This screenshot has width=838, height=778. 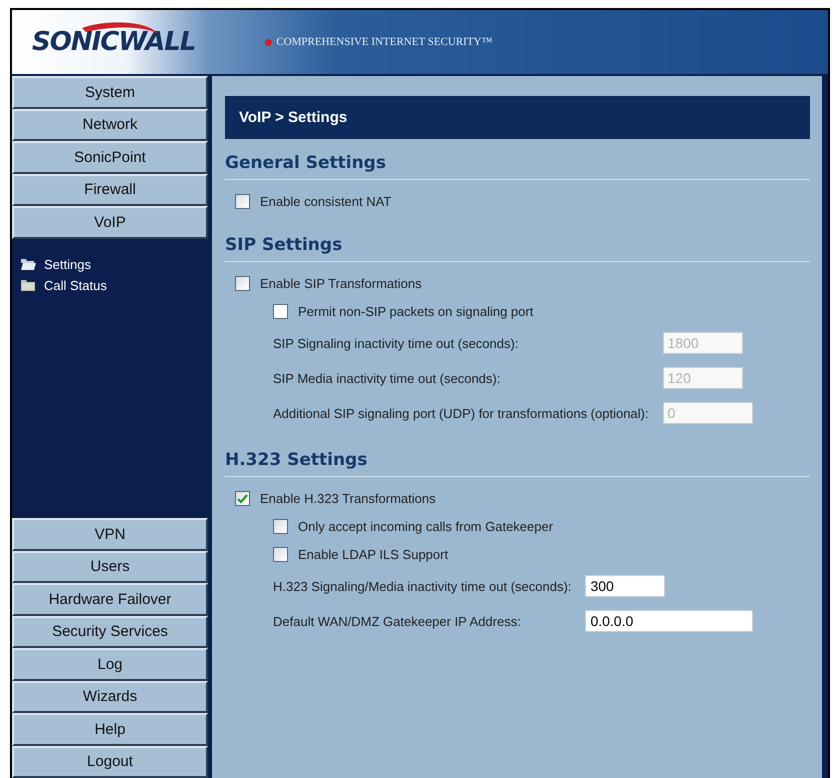 I want to click on nav-button: Security Services, so click(x=110, y=632).